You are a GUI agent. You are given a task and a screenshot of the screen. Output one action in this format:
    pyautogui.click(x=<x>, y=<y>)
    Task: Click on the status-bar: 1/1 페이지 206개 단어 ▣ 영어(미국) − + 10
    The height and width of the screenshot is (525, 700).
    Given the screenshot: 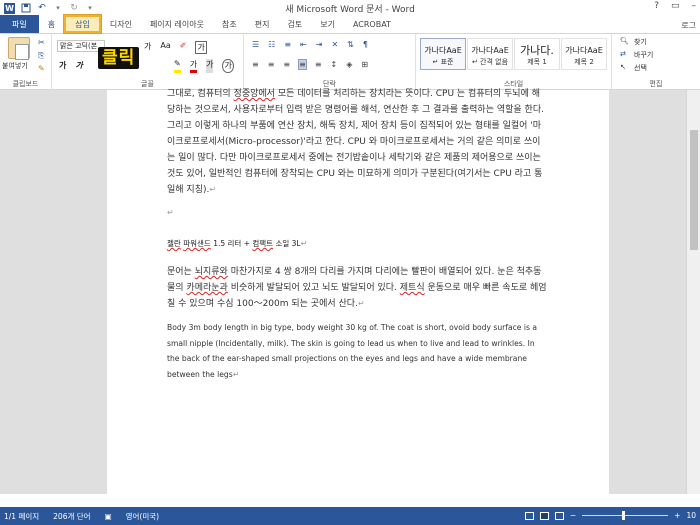 What is the action you would take?
    pyautogui.click(x=350, y=516)
    